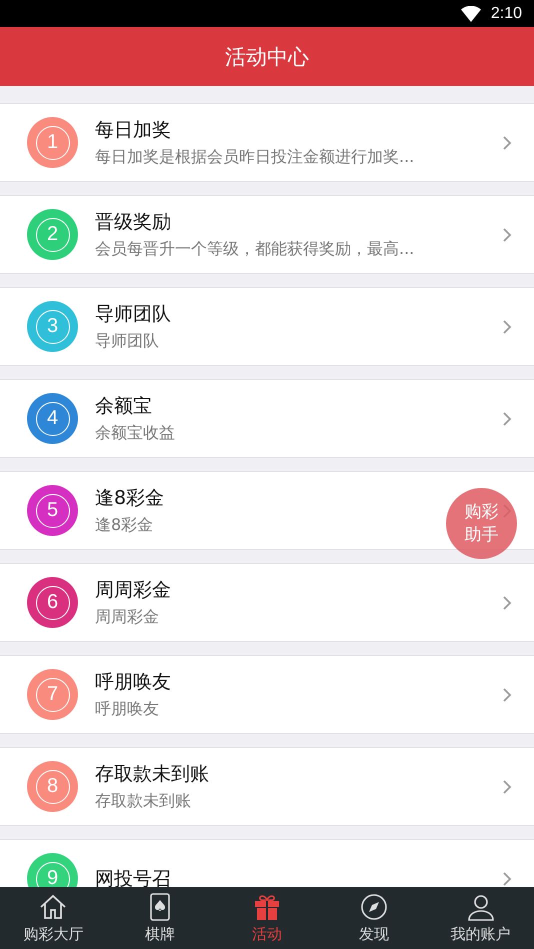 Image resolution: width=534 pixels, height=949 pixels. What do you see at coordinates (52, 510) in the screenshot?
I see `number-badge: 5` at bounding box center [52, 510].